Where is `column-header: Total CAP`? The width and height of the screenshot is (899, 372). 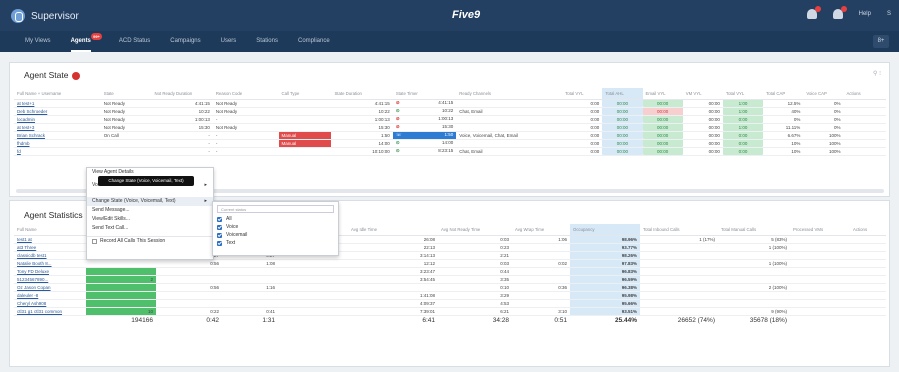
column-header: Total CAP is located at coordinates (783, 94).